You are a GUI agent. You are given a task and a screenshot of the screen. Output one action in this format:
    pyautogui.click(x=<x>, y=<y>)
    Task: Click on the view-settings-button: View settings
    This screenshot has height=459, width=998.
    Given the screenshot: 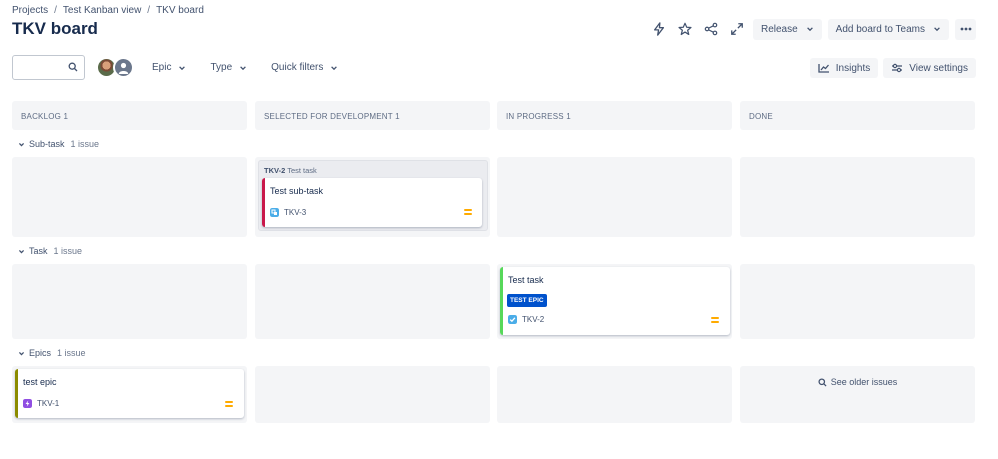 What is the action you would take?
    pyautogui.click(x=929, y=68)
    